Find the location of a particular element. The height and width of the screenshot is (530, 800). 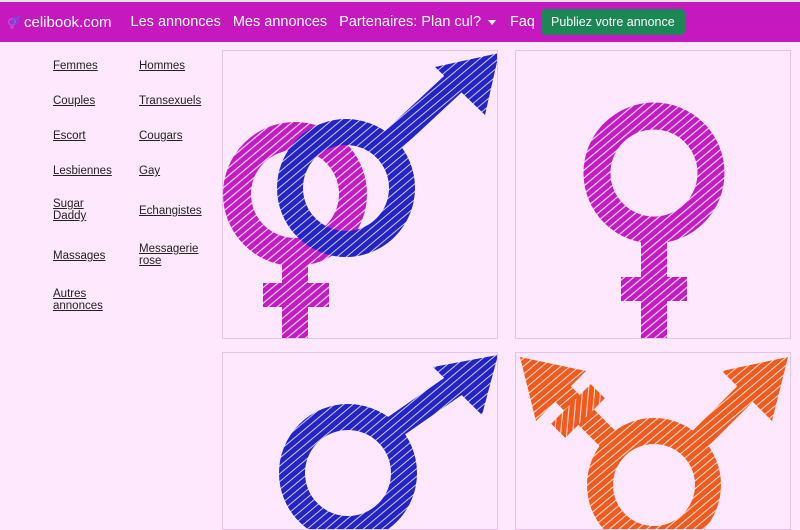

transgender-symbol-icon is located at coordinates (654, 443).